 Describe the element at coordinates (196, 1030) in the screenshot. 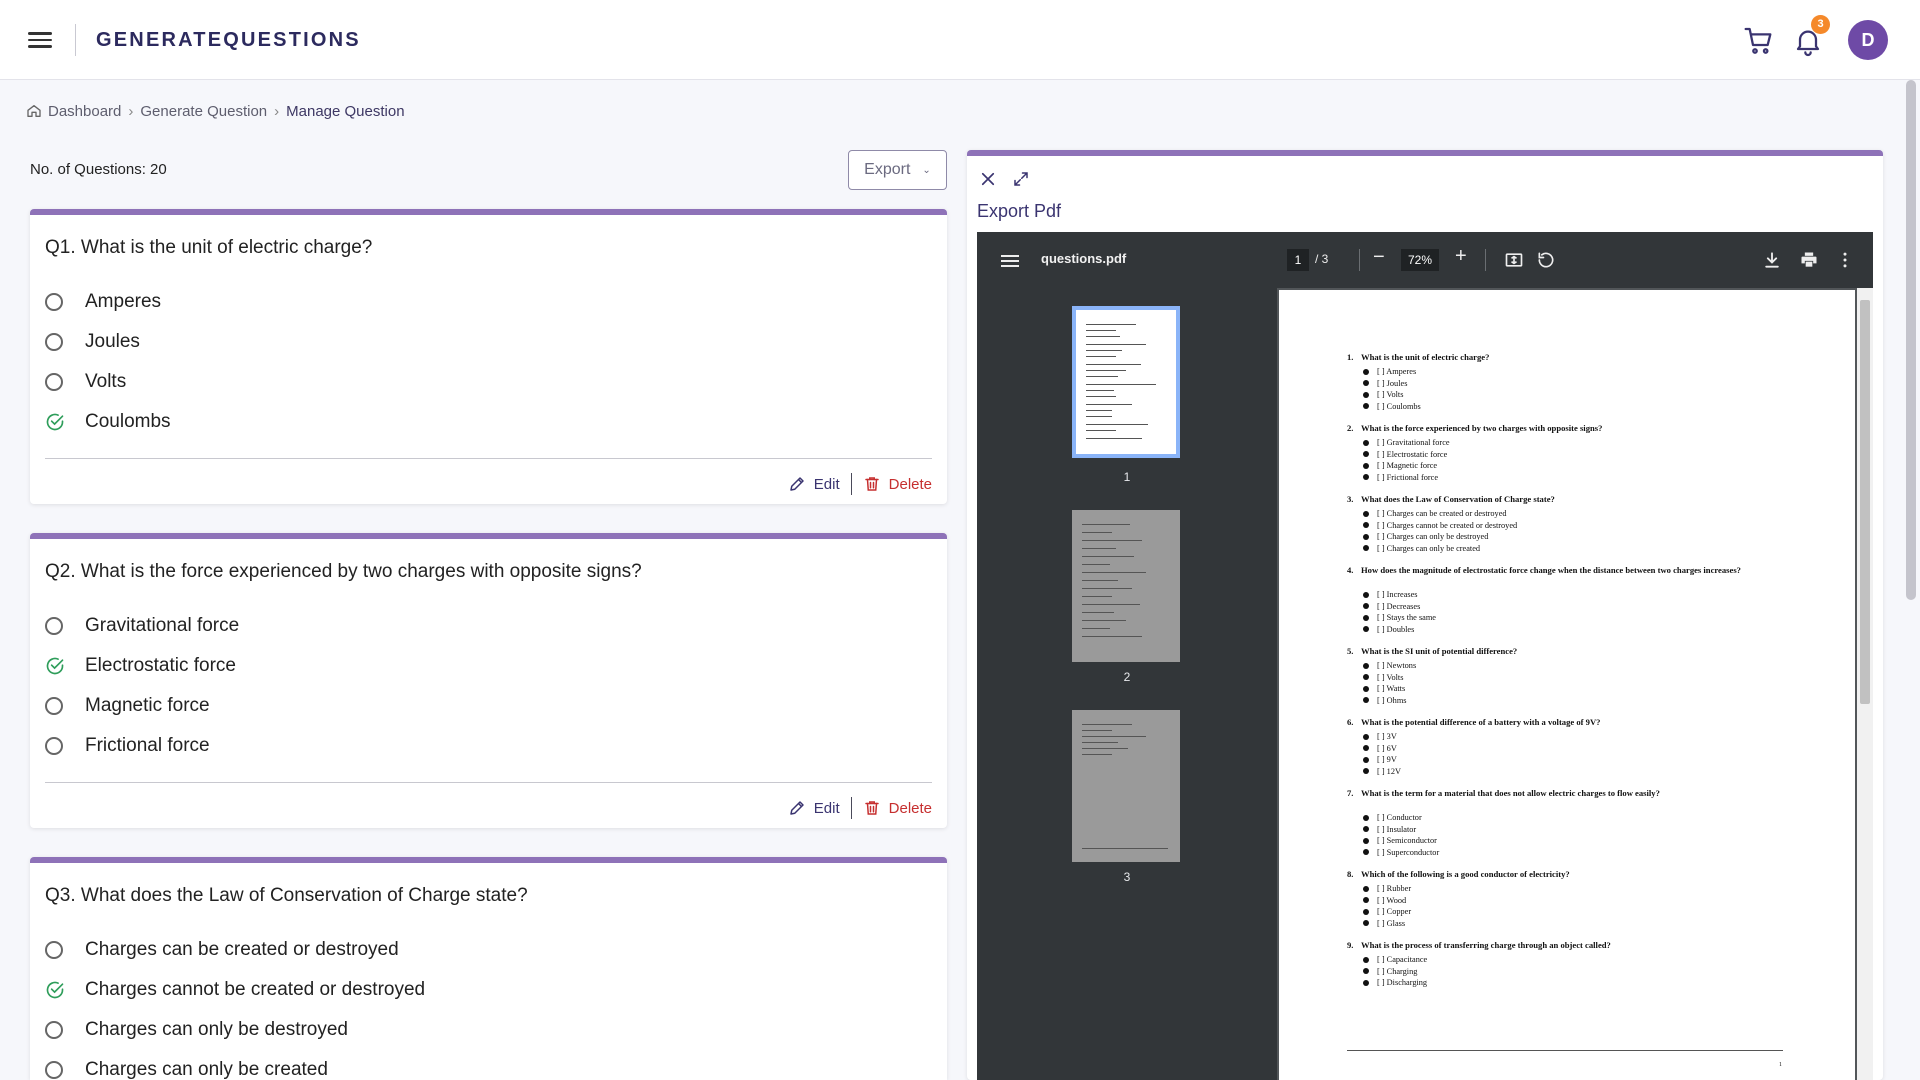

I see `answer-option: Charges can only be destroyed` at that location.